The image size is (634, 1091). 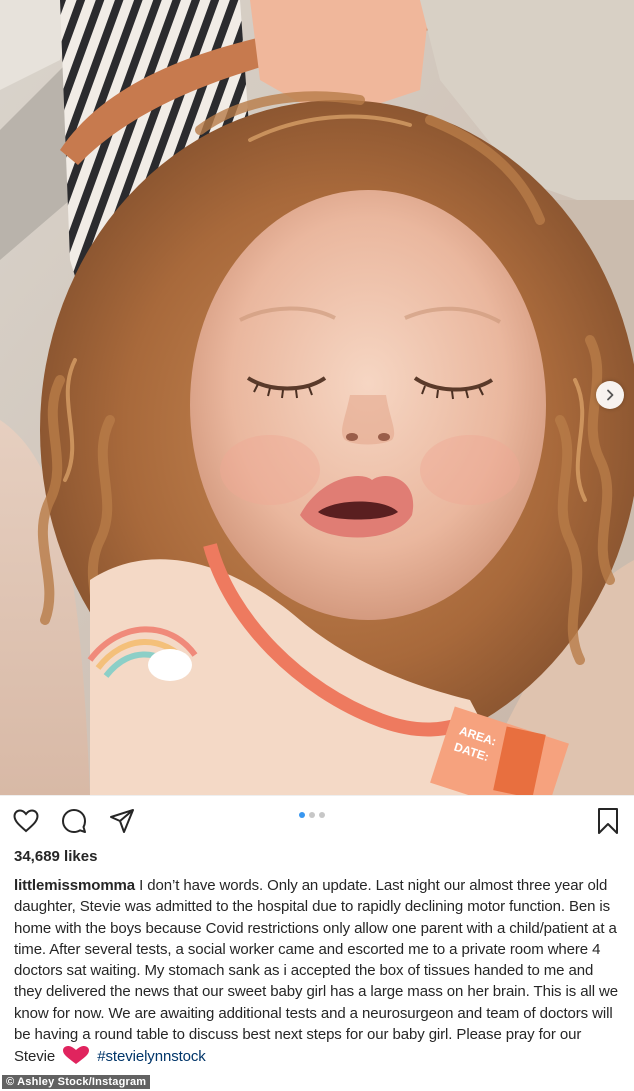 What do you see at coordinates (317, 821) in the screenshot?
I see `action-bar` at bounding box center [317, 821].